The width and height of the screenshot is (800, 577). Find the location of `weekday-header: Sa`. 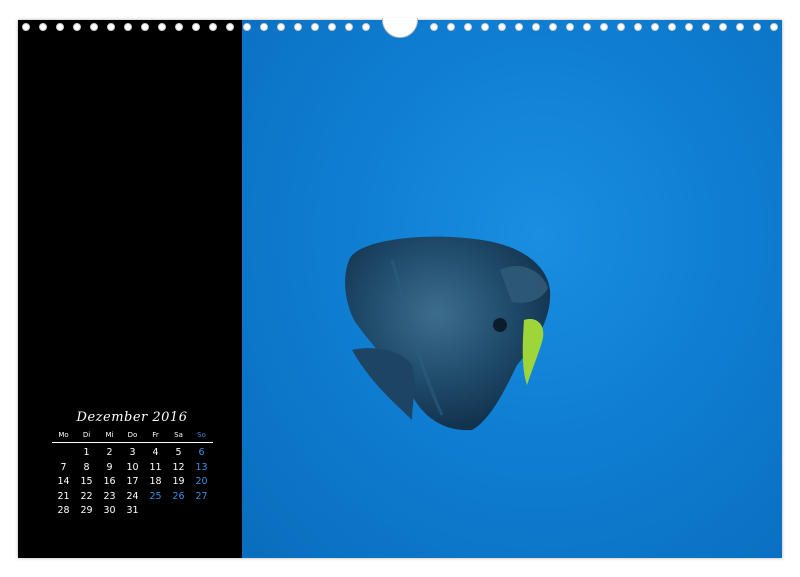

weekday-header: Sa is located at coordinates (178, 437).